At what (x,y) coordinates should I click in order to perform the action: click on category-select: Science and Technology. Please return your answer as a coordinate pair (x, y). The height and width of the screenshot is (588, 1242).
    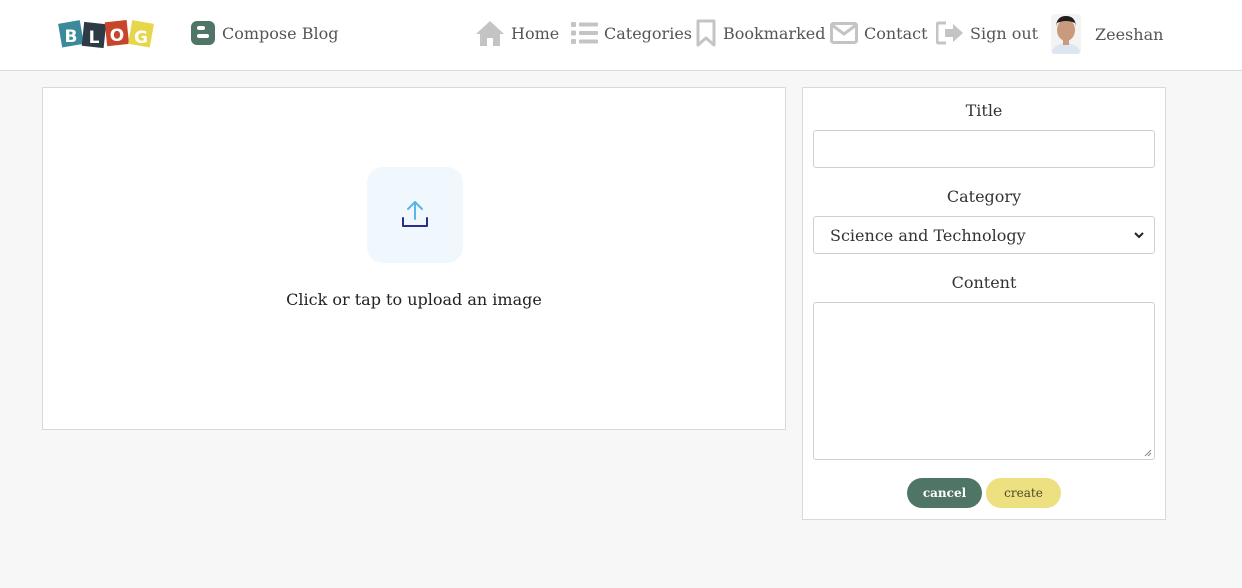
    Looking at the image, I should click on (984, 235).